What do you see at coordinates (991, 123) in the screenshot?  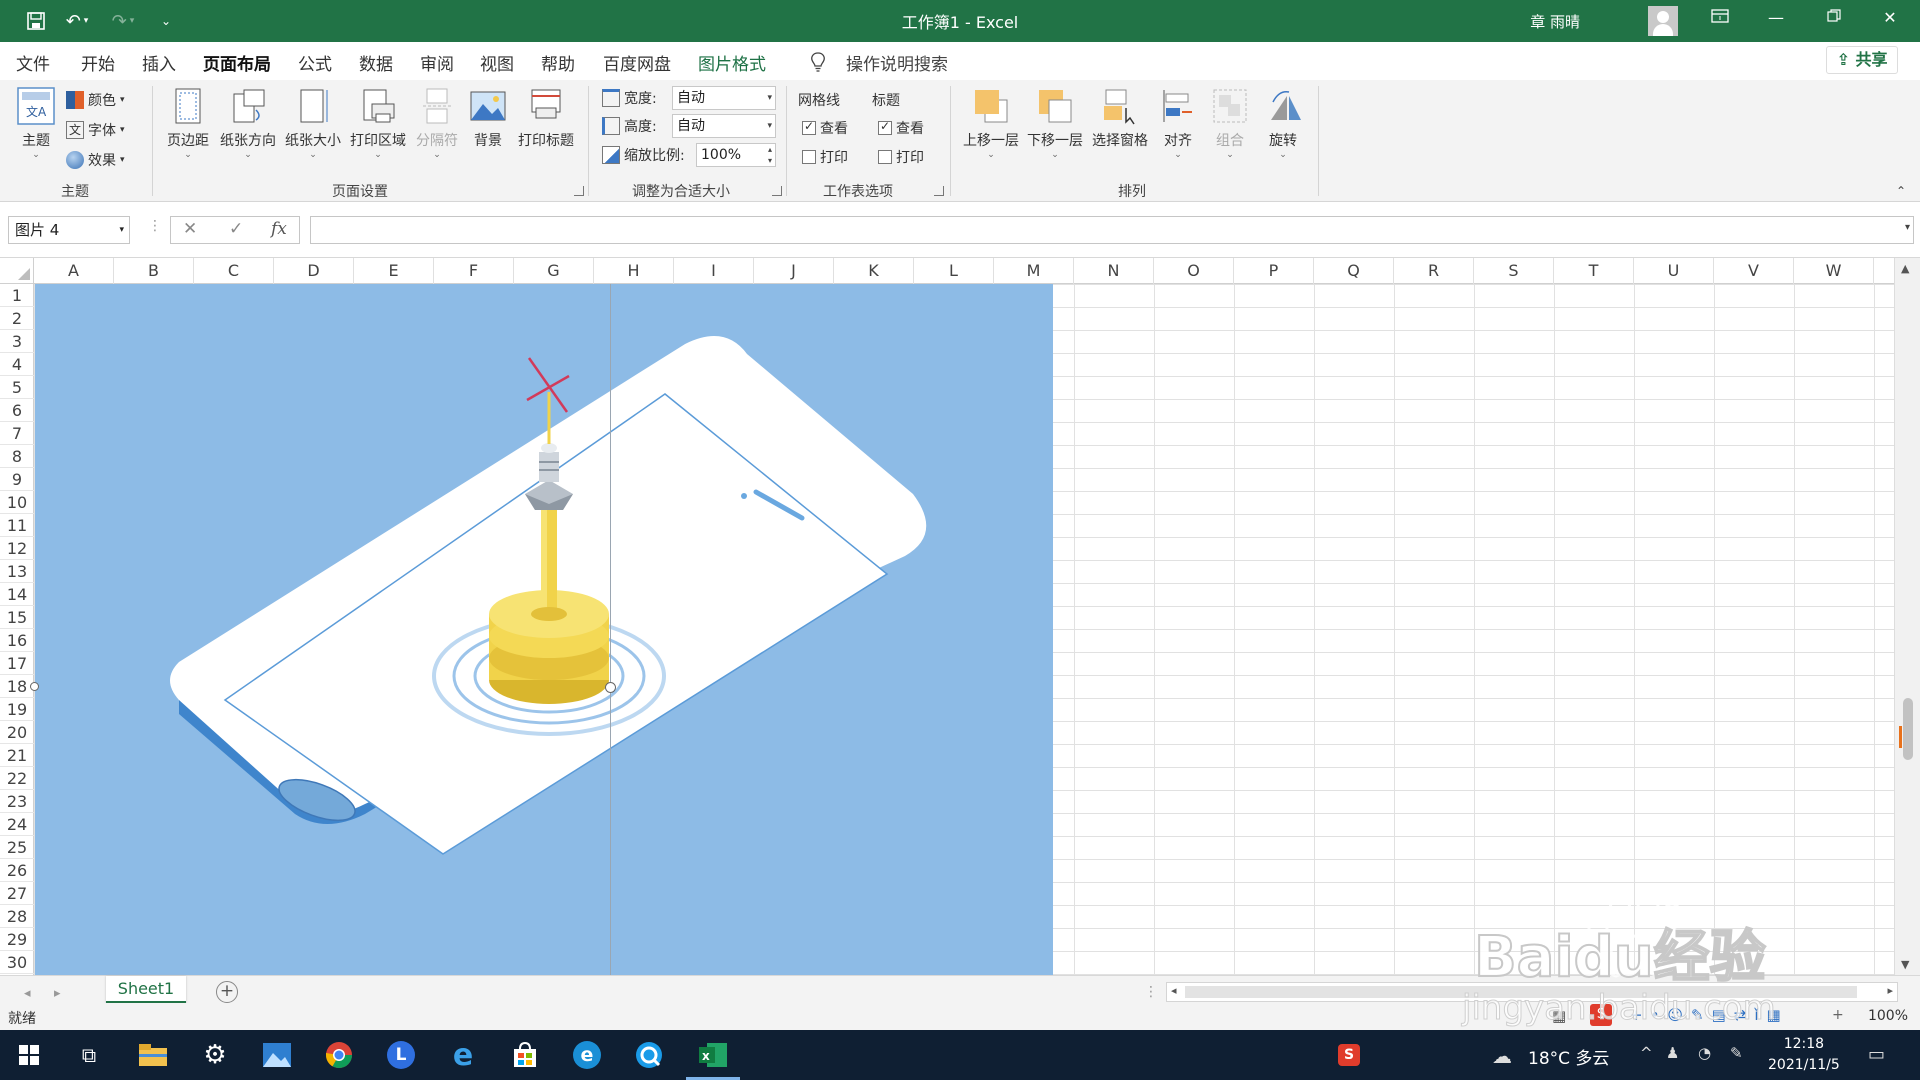 I see `bring-forward-button: 上移一层 ⌄` at bounding box center [991, 123].